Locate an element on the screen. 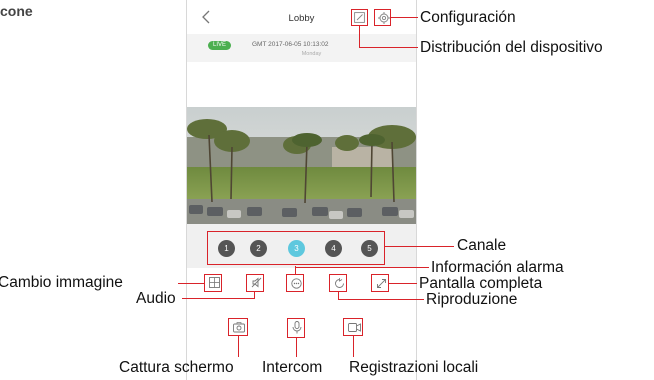 This screenshot has width=654, height=380. video-frame-image is located at coordinates (301, 165).